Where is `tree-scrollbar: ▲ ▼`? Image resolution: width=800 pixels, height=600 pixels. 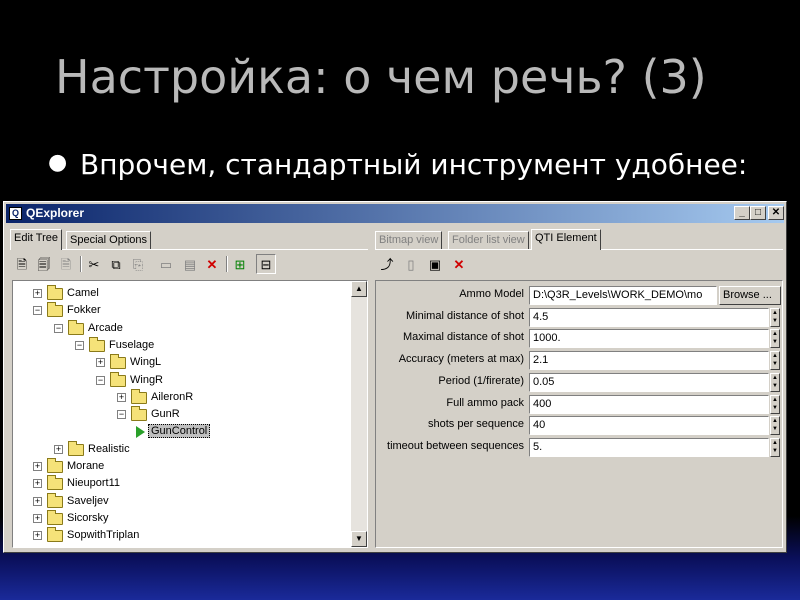
tree-scrollbar: ▲ ▼ is located at coordinates (359, 414).